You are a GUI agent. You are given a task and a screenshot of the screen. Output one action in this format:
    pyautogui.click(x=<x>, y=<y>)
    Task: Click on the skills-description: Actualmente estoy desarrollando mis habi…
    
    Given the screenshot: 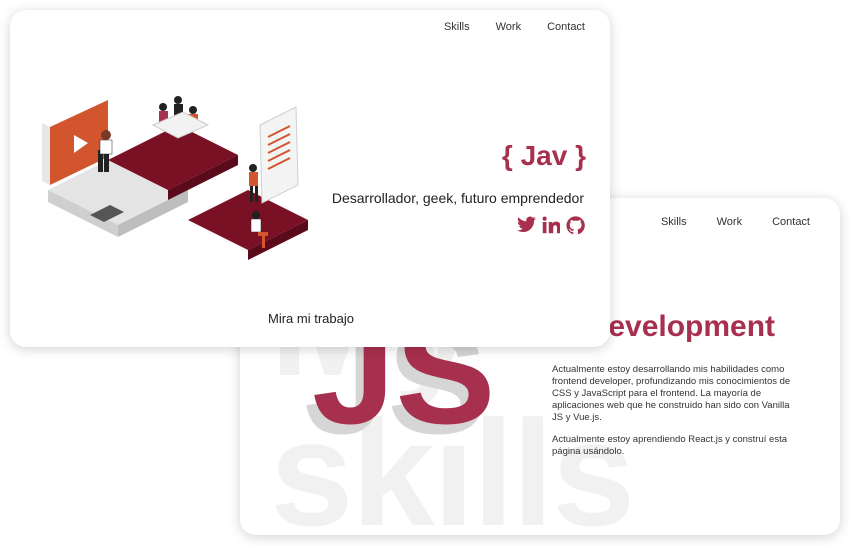 What is the action you would take?
    pyautogui.click(x=674, y=416)
    